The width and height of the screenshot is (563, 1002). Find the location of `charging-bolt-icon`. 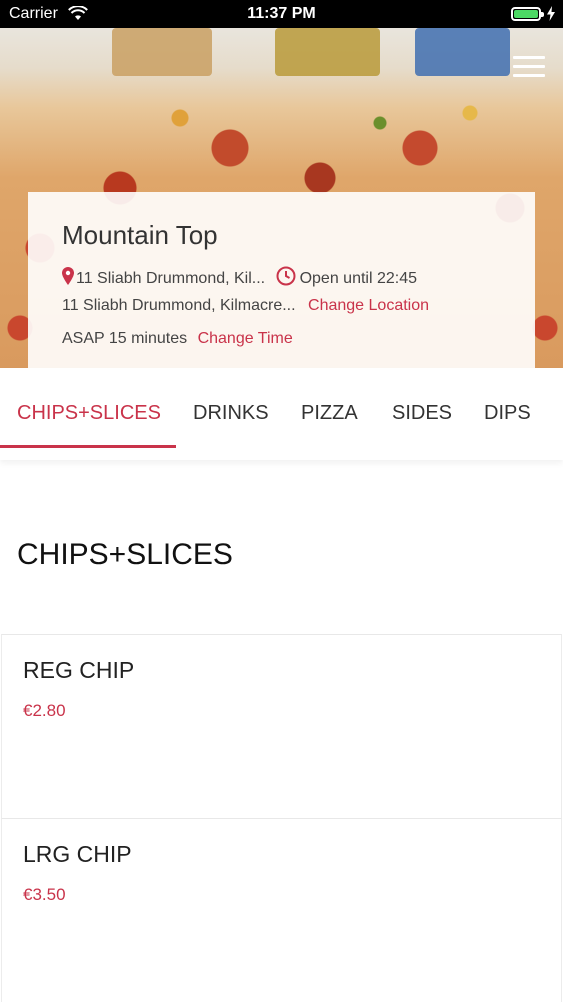

charging-bolt-icon is located at coordinates (551, 13).